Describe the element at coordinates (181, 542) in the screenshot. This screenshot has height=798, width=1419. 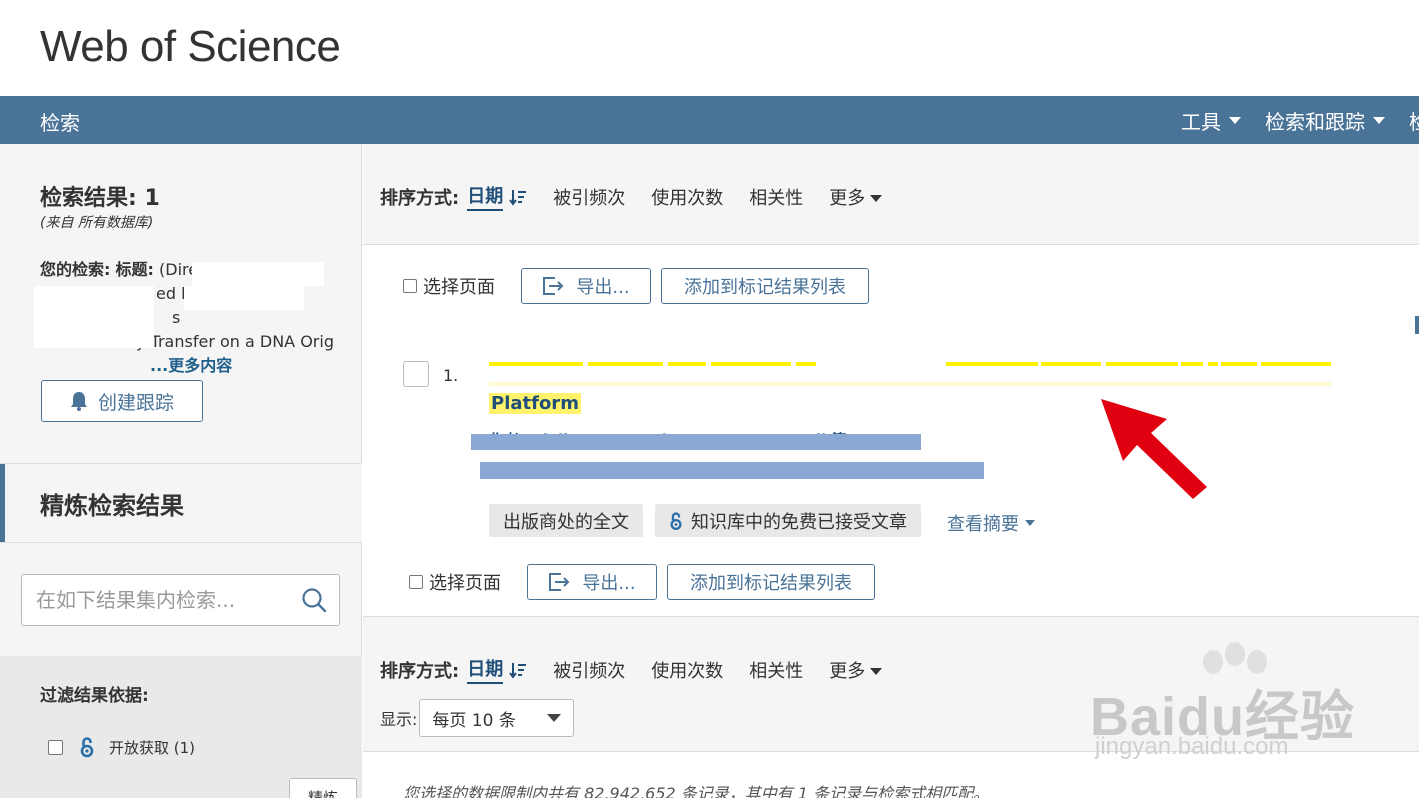
I see `divider` at that location.